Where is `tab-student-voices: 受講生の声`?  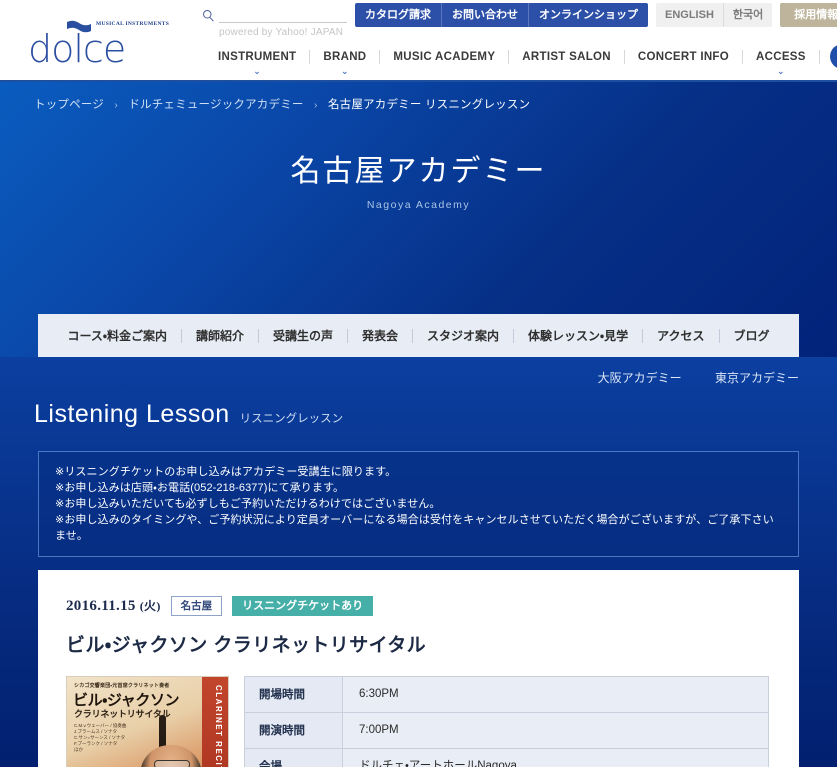 tab-student-voices: 受講生の声 is located at coordinates (303, 335).